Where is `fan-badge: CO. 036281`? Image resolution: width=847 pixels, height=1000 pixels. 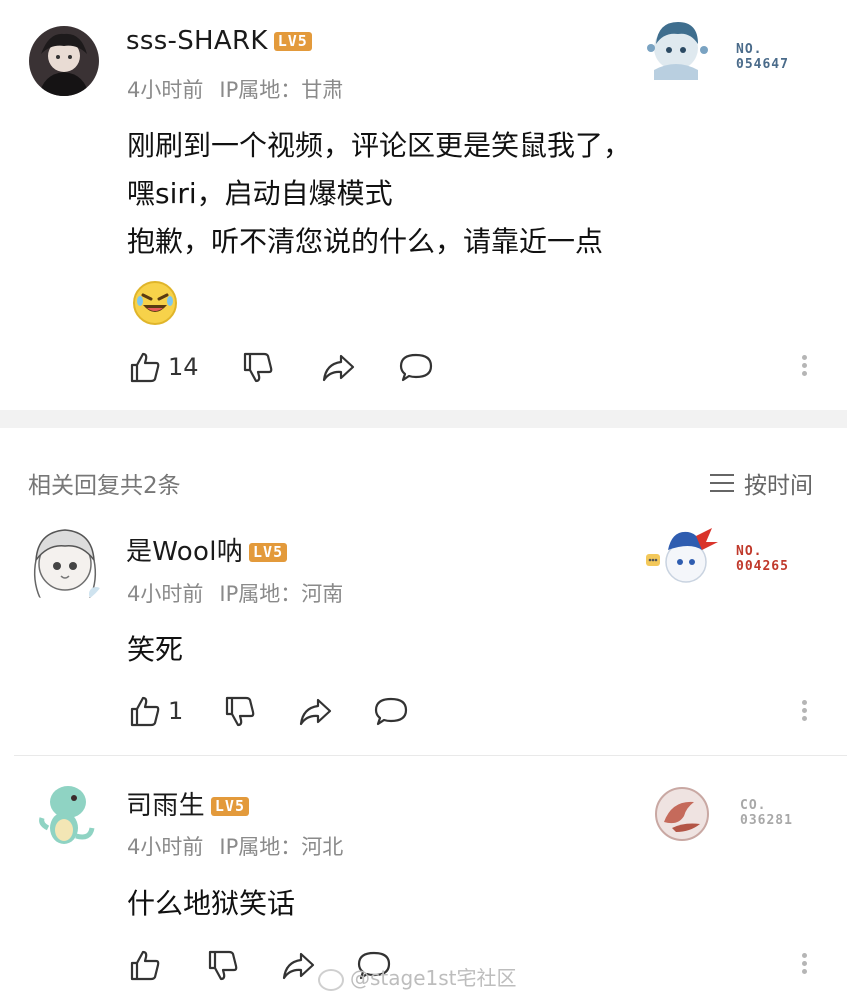
fan-badge: CO. 036281 is located at coordinates (736, 813).